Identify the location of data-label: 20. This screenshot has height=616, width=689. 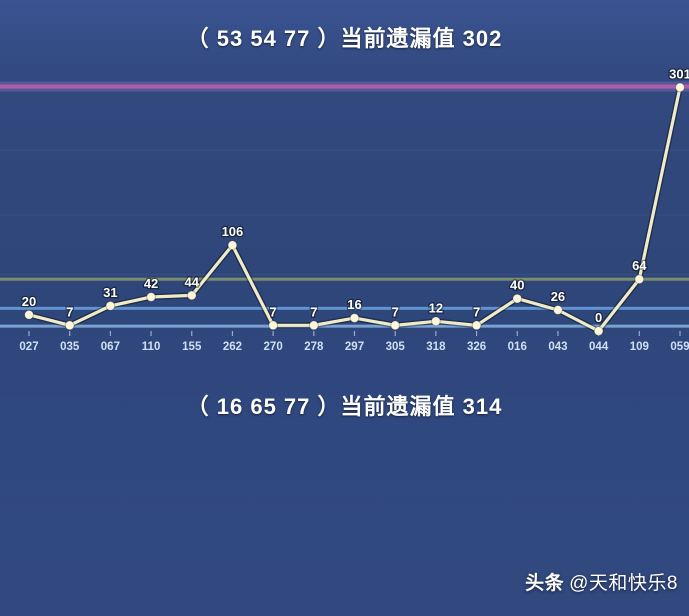
(29, 301).